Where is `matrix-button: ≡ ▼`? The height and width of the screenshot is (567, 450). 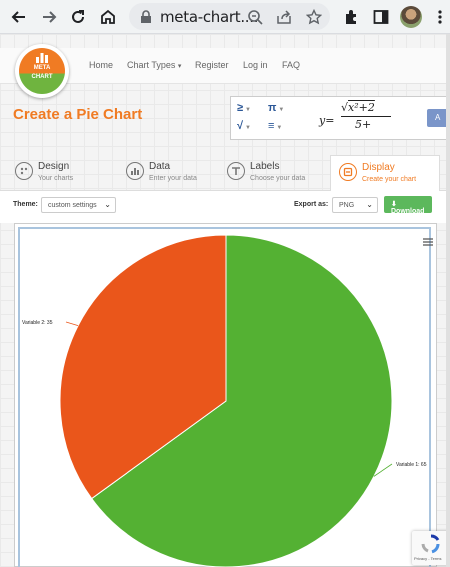
matrix-button: ≡ ▼ is located at coordinates (275, 126).